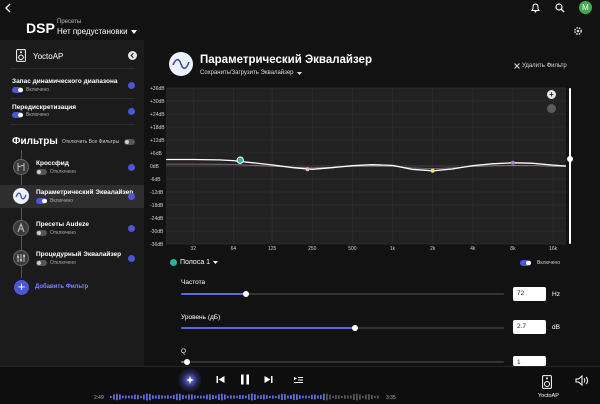  I want to click on frequency-slider, so click(342, 294).